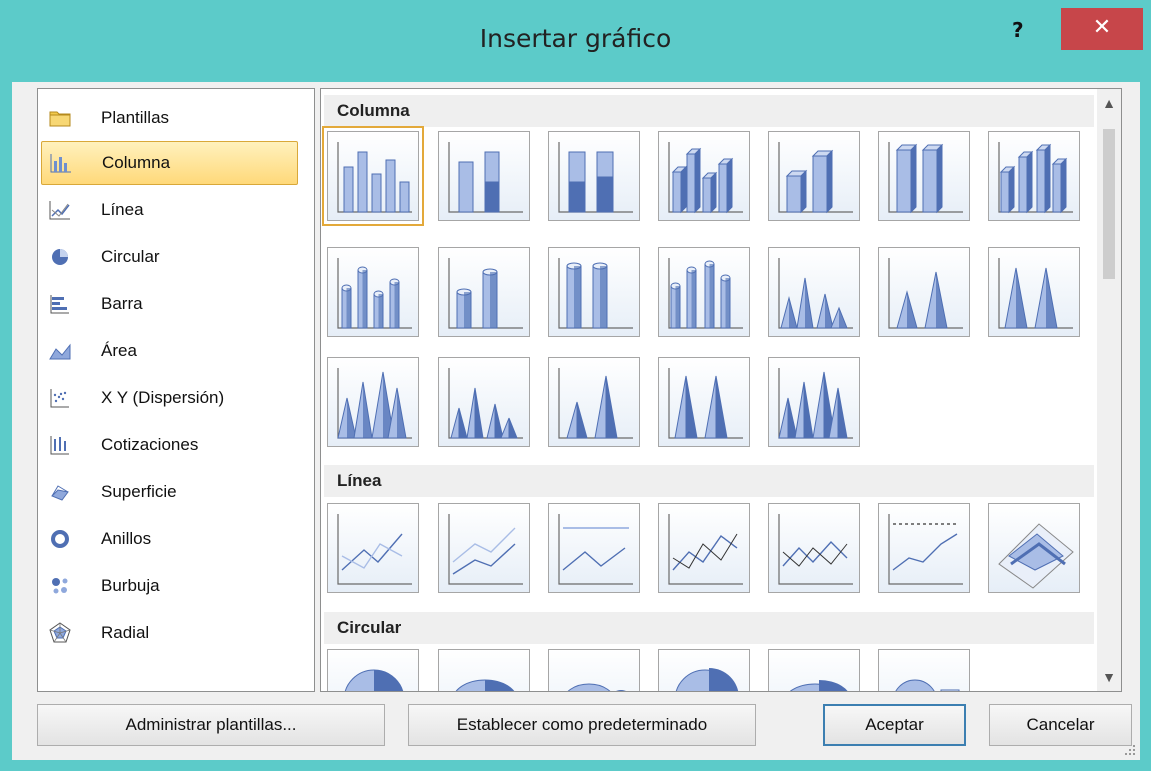 The image size is (1151, 771). I want to click on sidebar-item-label: Radial, so click(125, 632).